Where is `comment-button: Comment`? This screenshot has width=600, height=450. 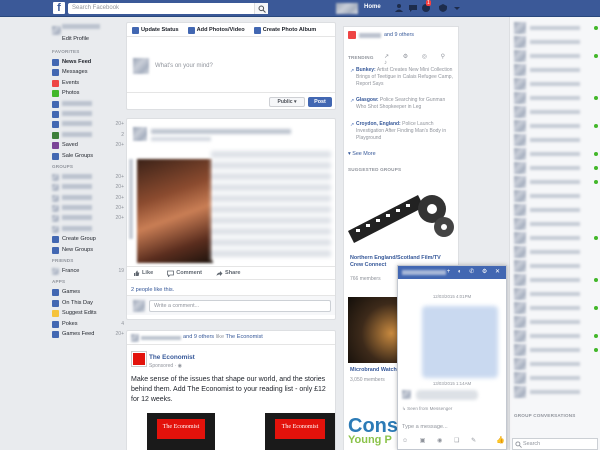 comment-button: Comment is located at coordinates (184, 273).